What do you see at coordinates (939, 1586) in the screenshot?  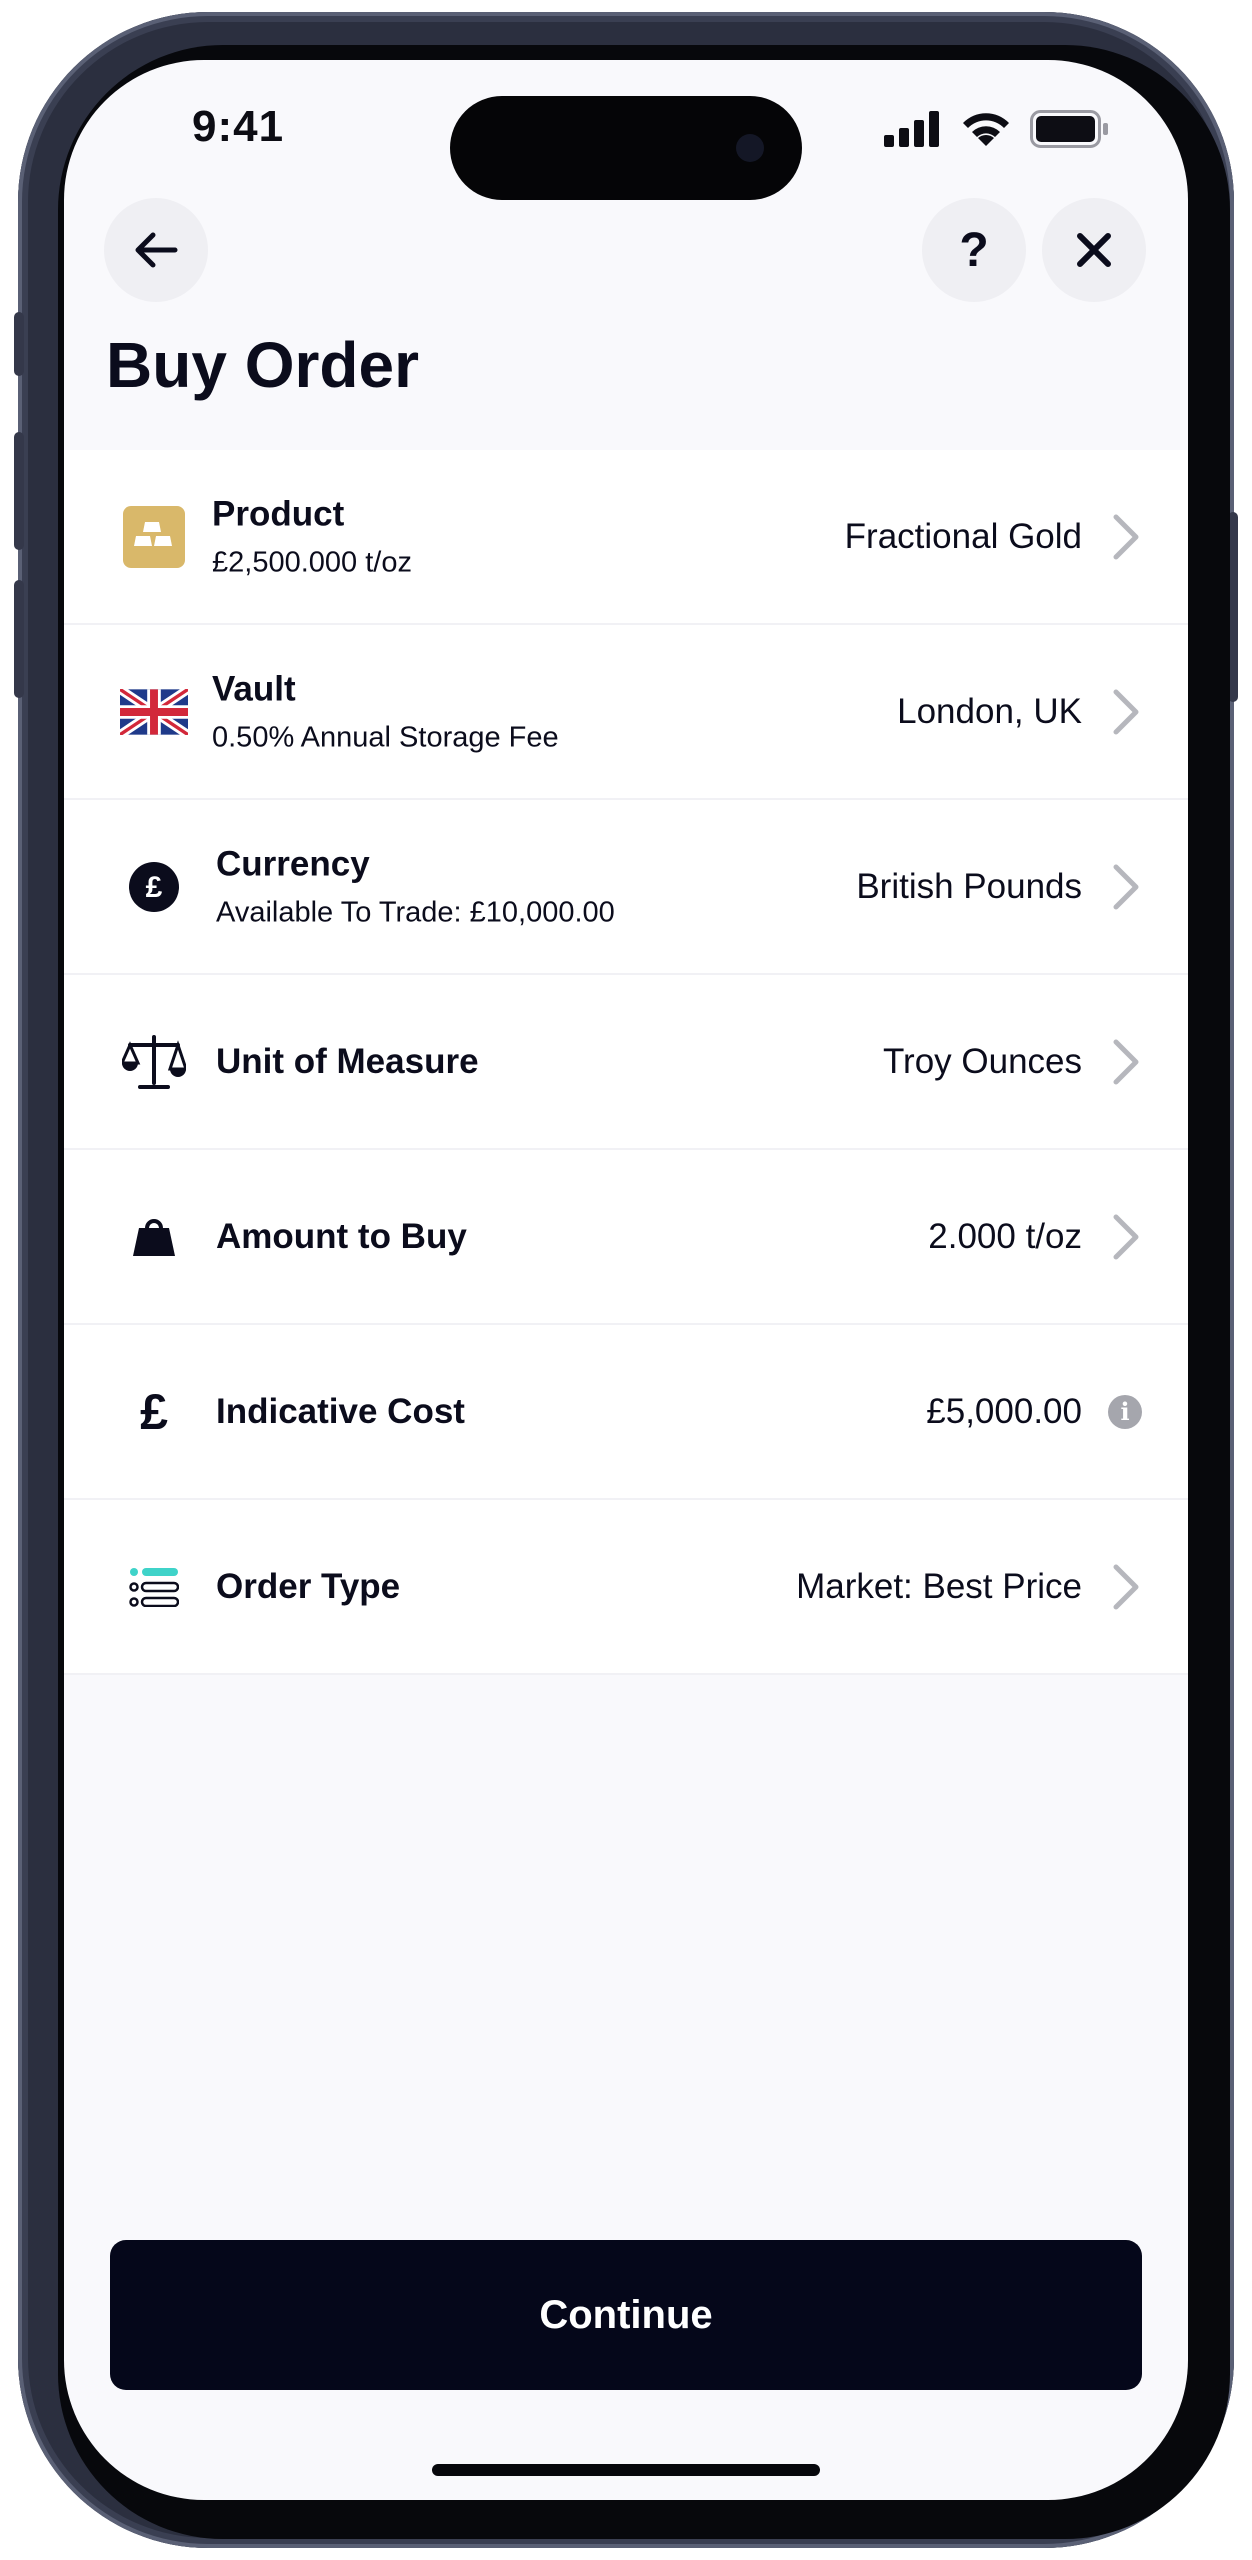 I see `row-value: Market: Best Price` at bounding box center [939, 1586].